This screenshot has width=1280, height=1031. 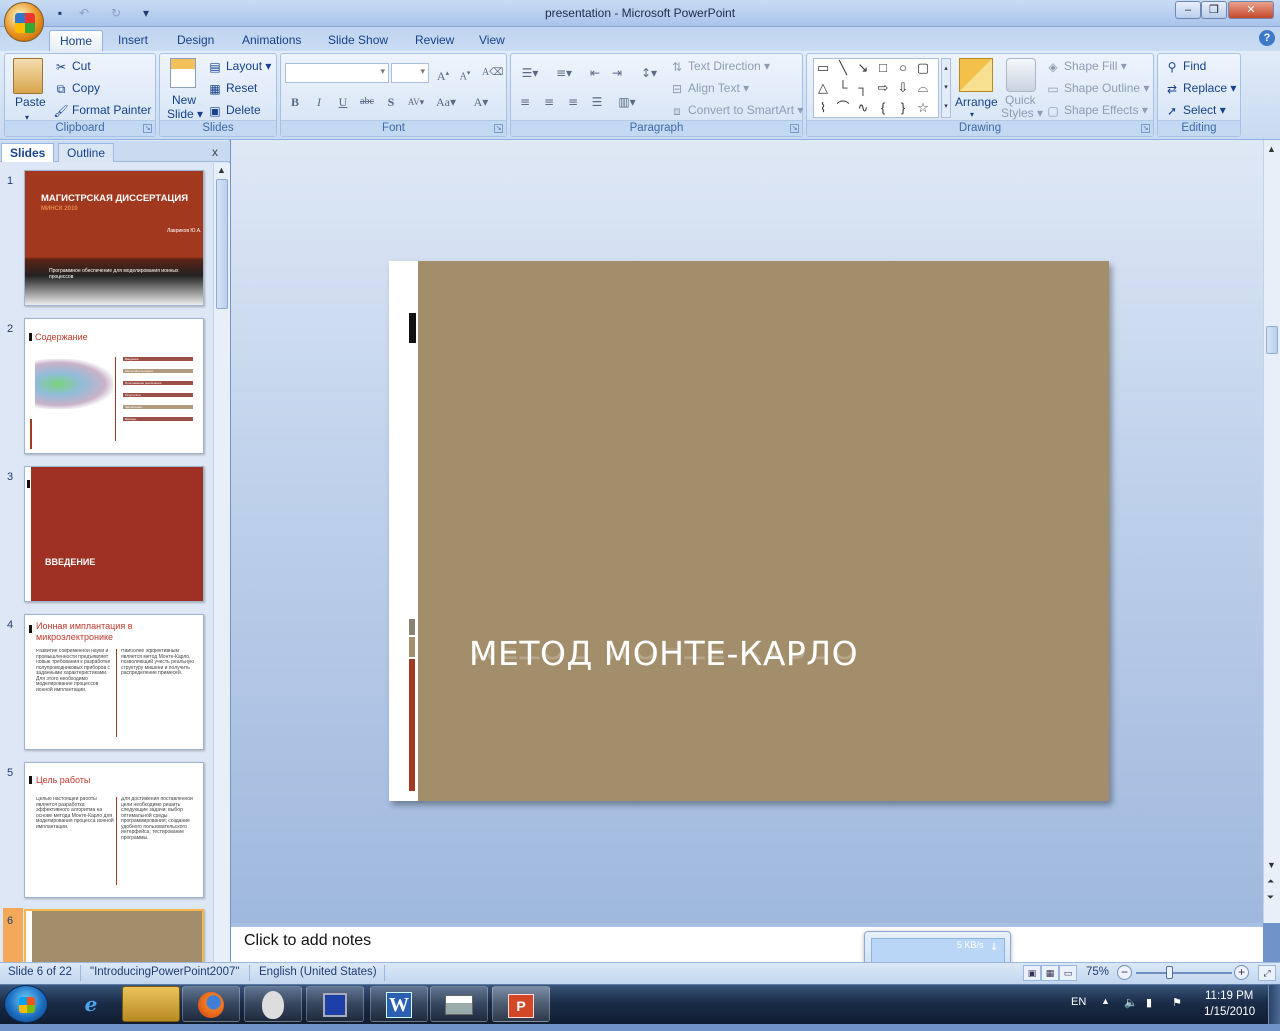 I want to click on clock-time: 11:19 PM, so click(x=1229, y=996).